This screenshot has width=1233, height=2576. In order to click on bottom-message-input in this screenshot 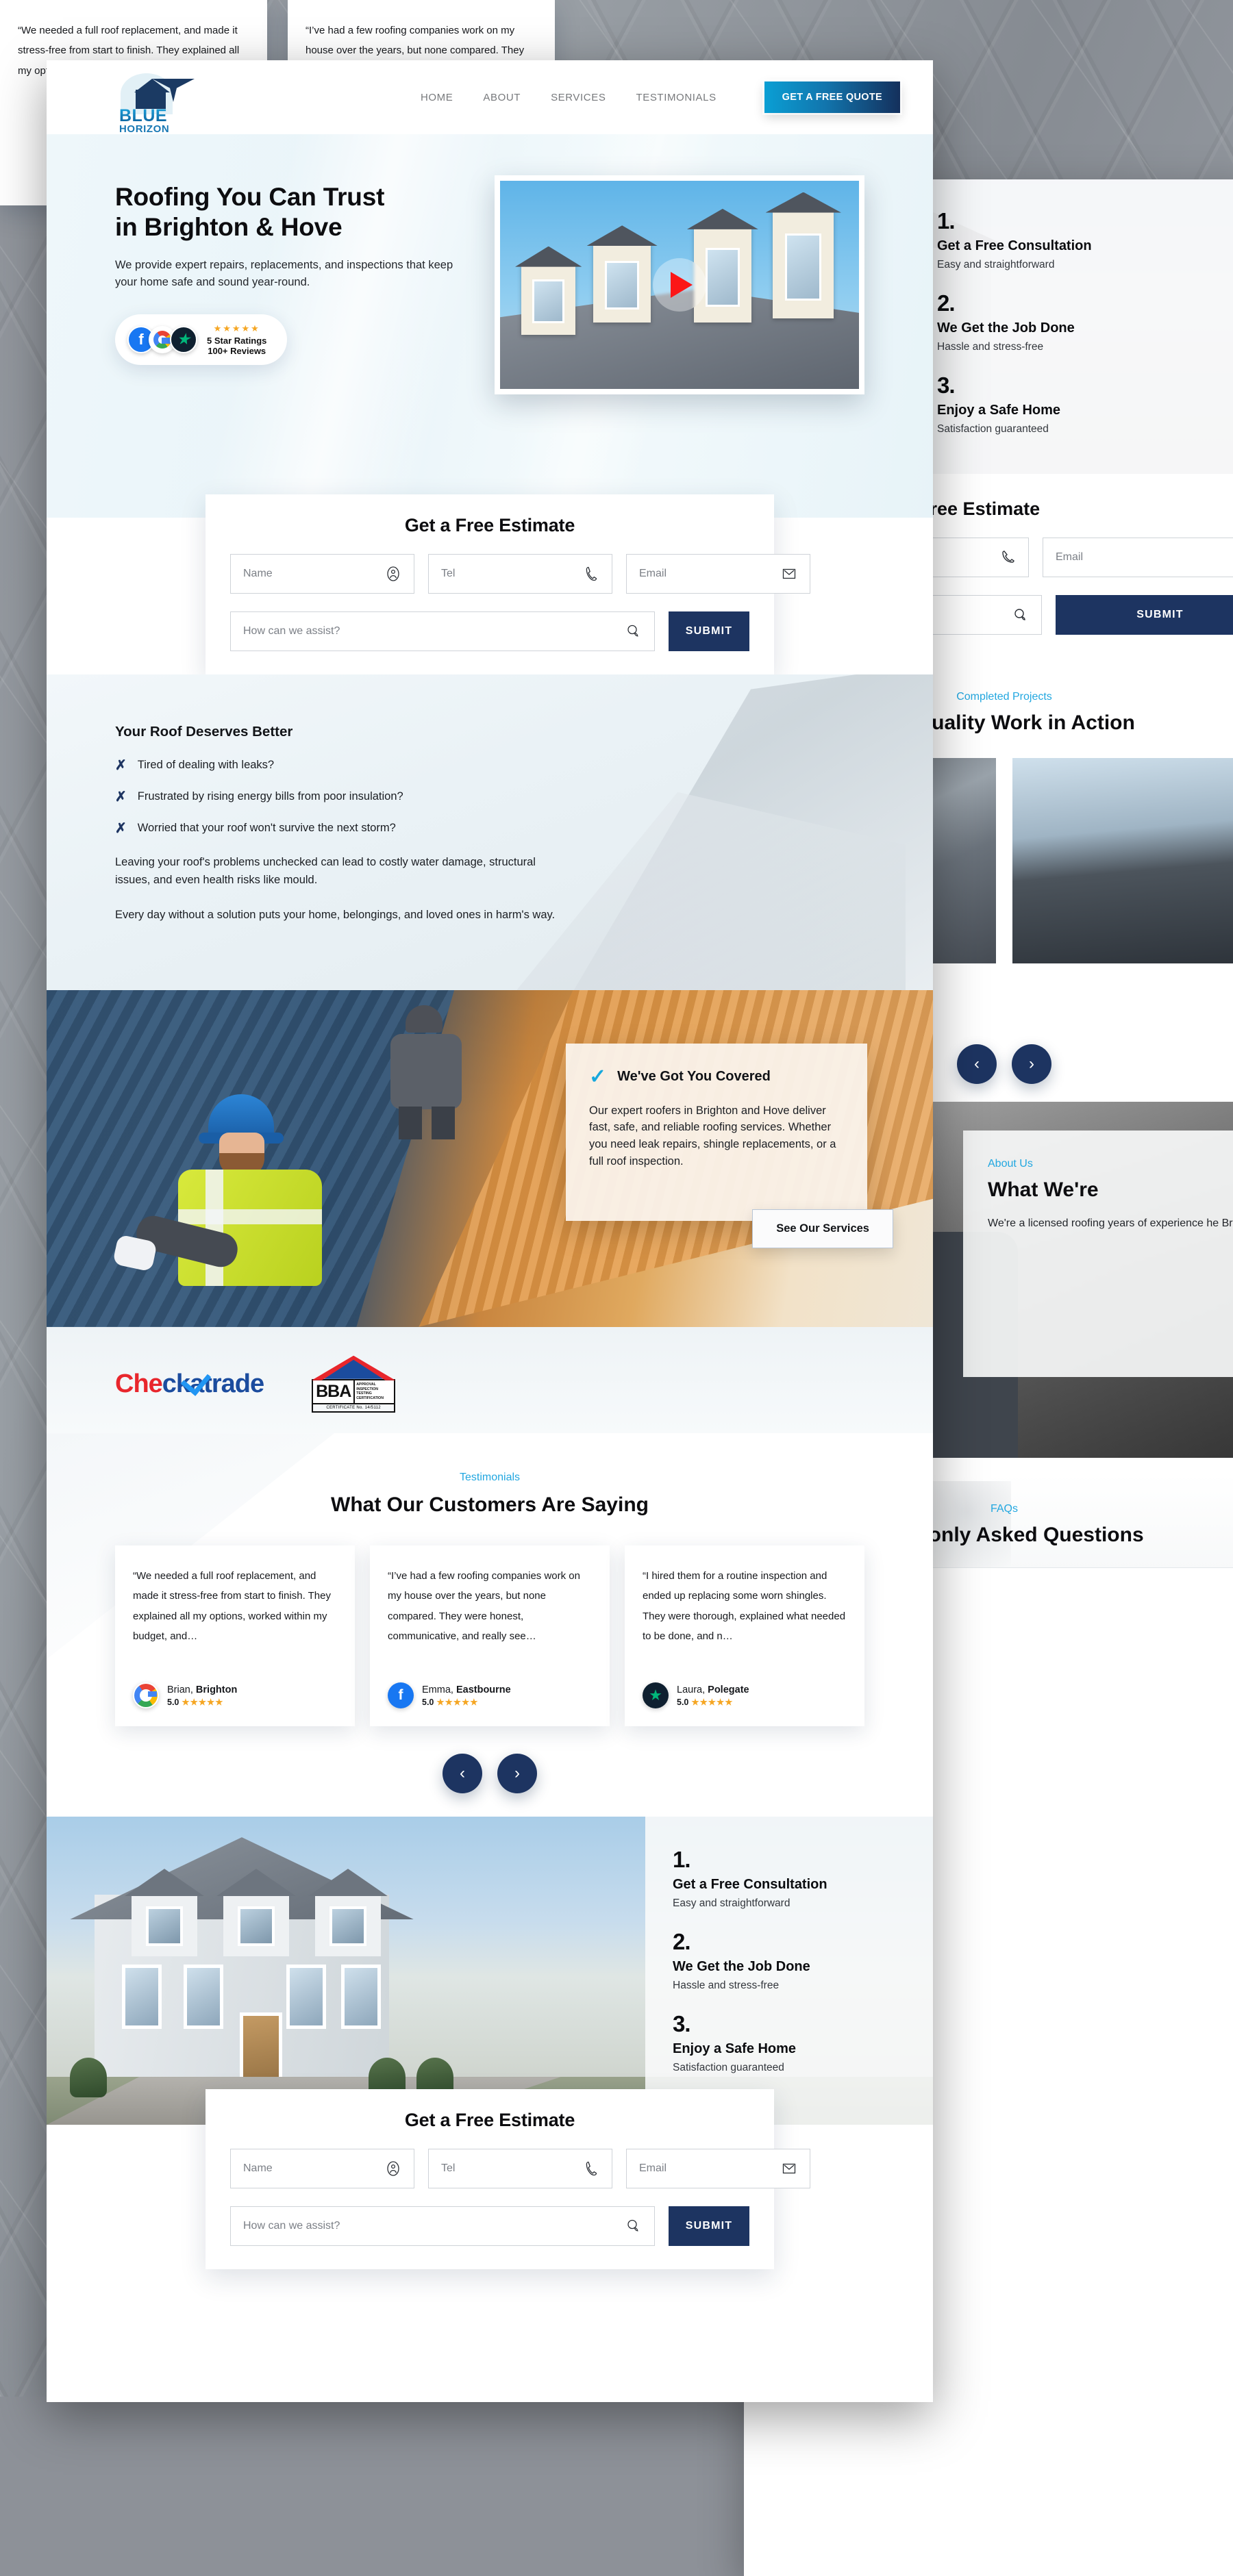, I will do `click(434, 2226)`.